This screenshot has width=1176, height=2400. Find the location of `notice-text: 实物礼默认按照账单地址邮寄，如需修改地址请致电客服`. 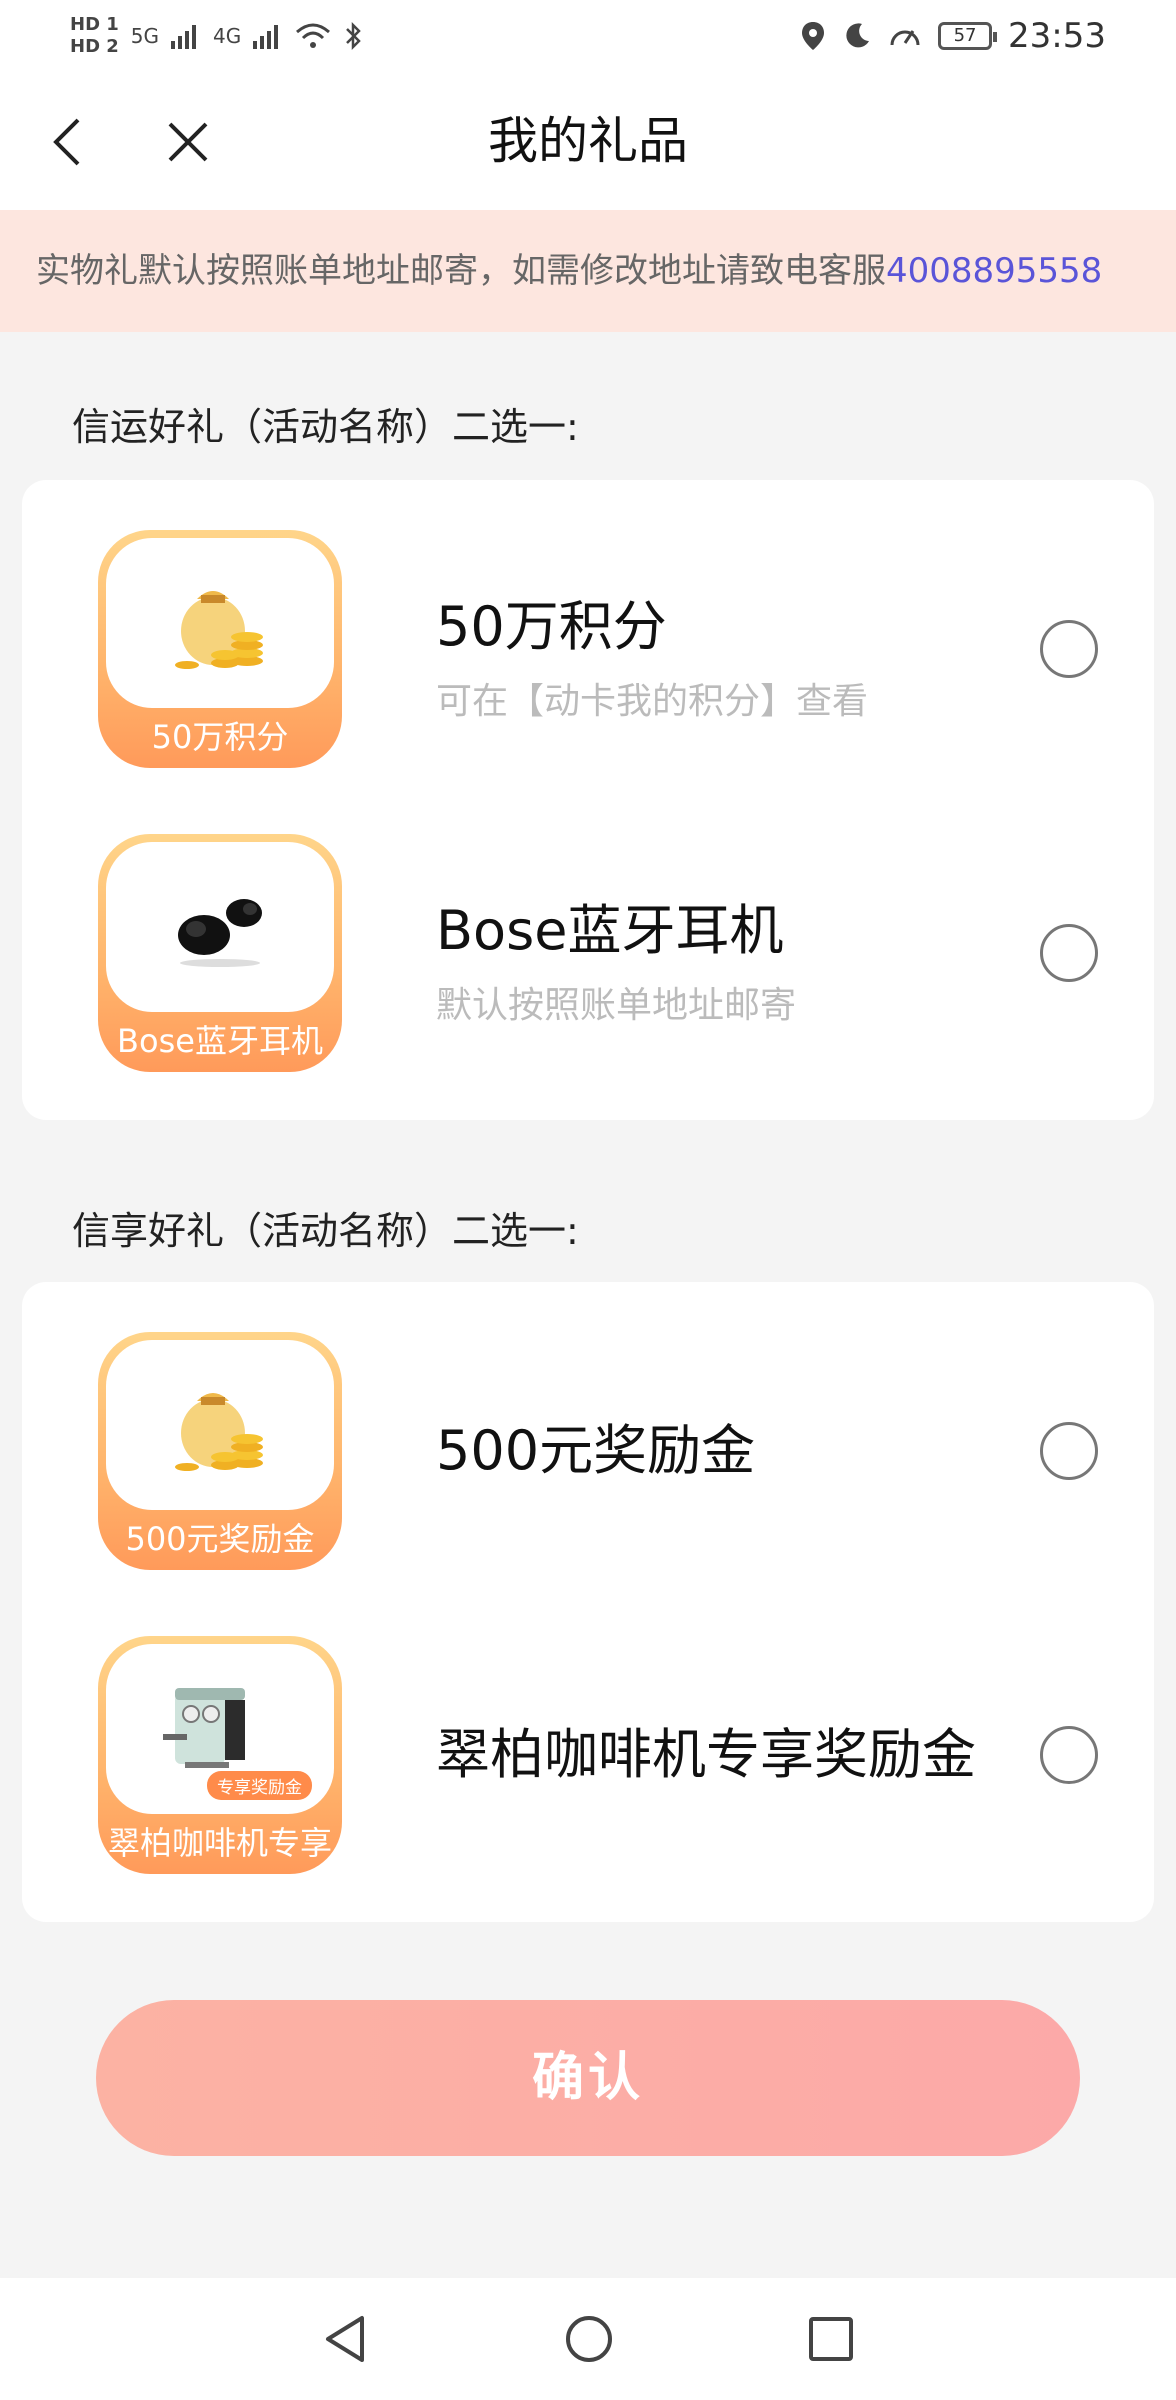

notice-text: 实物礼默认按照账单地址邮寄，如需修改地址请致电客服 is located at coordinates (461, 271).